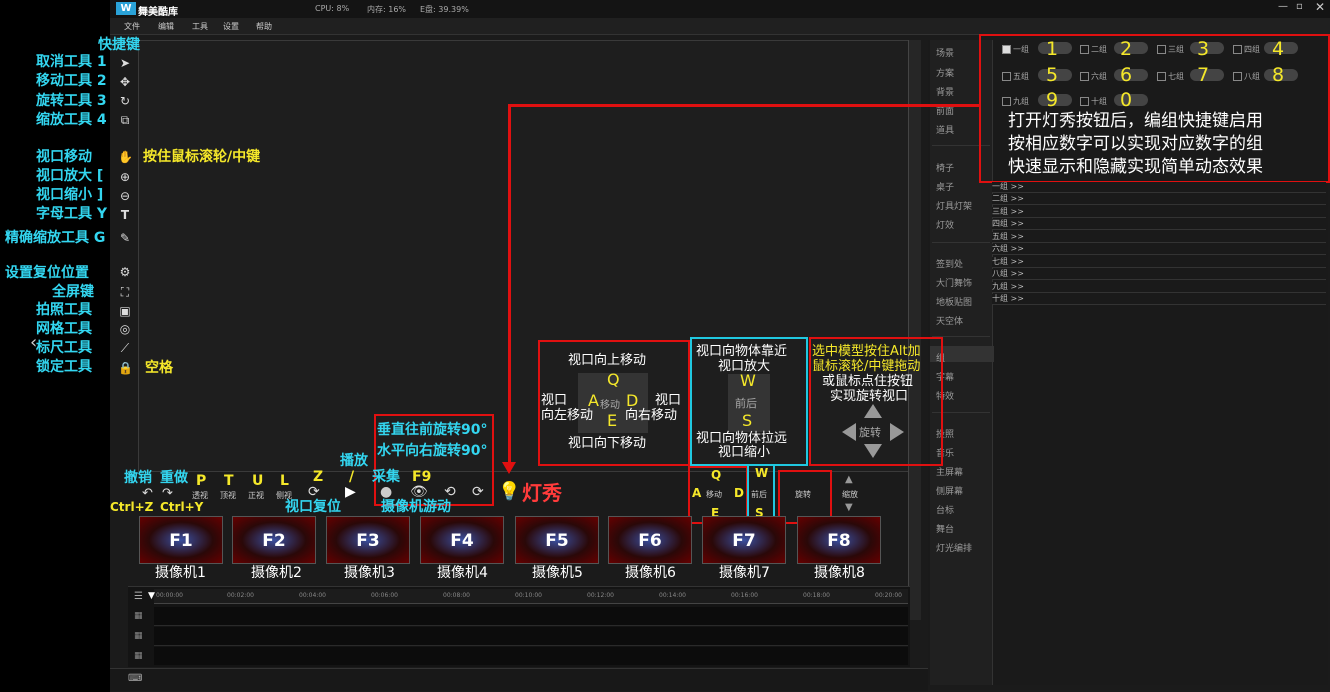 Image resolution: width=1330 pixels, height=692 pixels. Describe the element at coordinates (132, 26) in the screenshot. I see `menu-file: 文件` at that location.